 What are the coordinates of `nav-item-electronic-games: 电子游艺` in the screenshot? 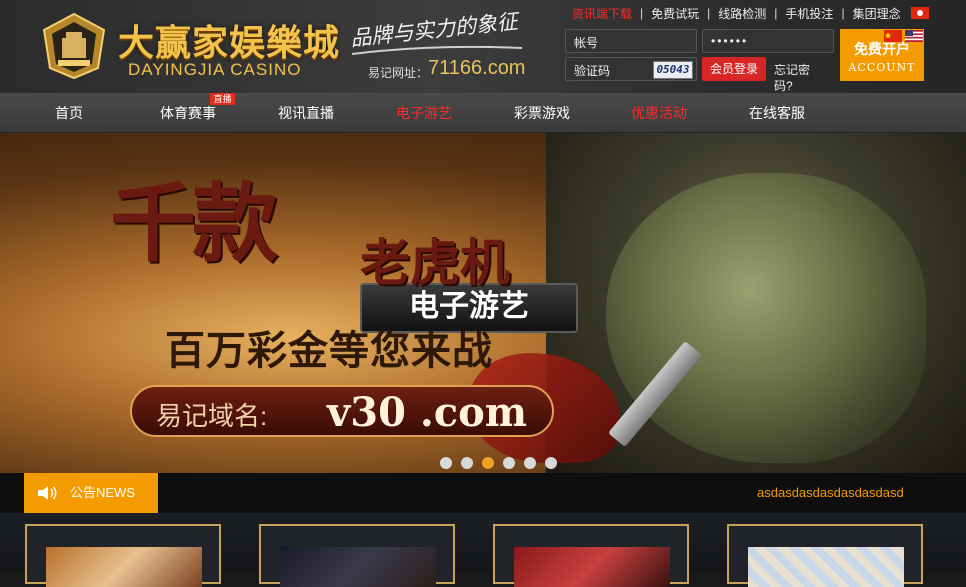 It's located at (424, 113).